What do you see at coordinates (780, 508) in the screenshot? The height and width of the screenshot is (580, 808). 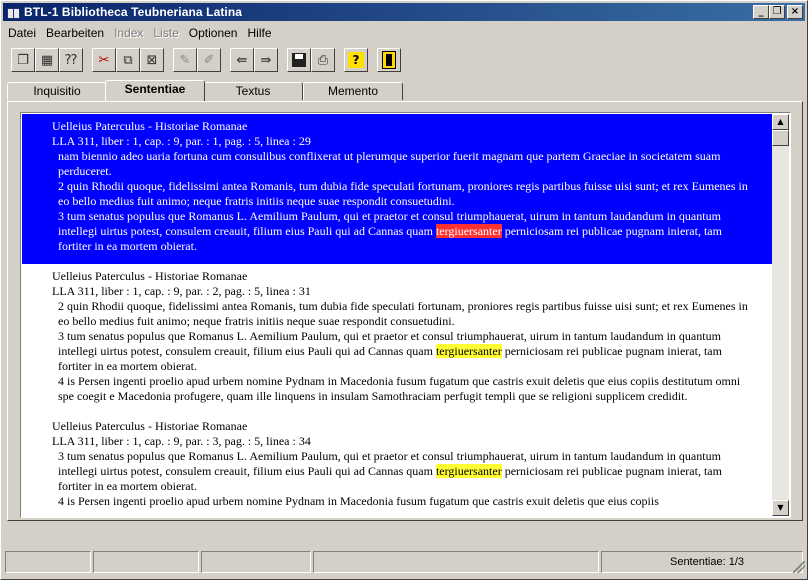 I see `scroll-down-button: ▼` at bounding box center [780, 508].